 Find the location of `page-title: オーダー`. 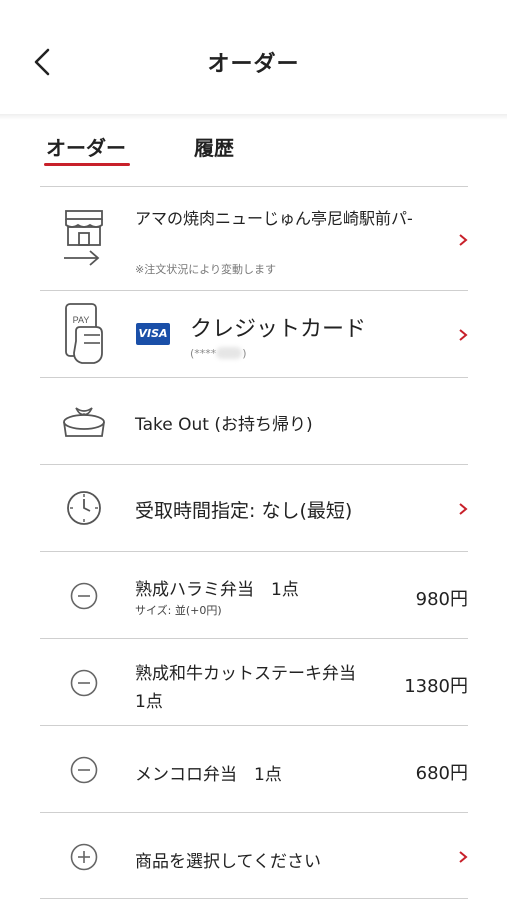

page-title: オーダー is located at coordinates (253, 64).